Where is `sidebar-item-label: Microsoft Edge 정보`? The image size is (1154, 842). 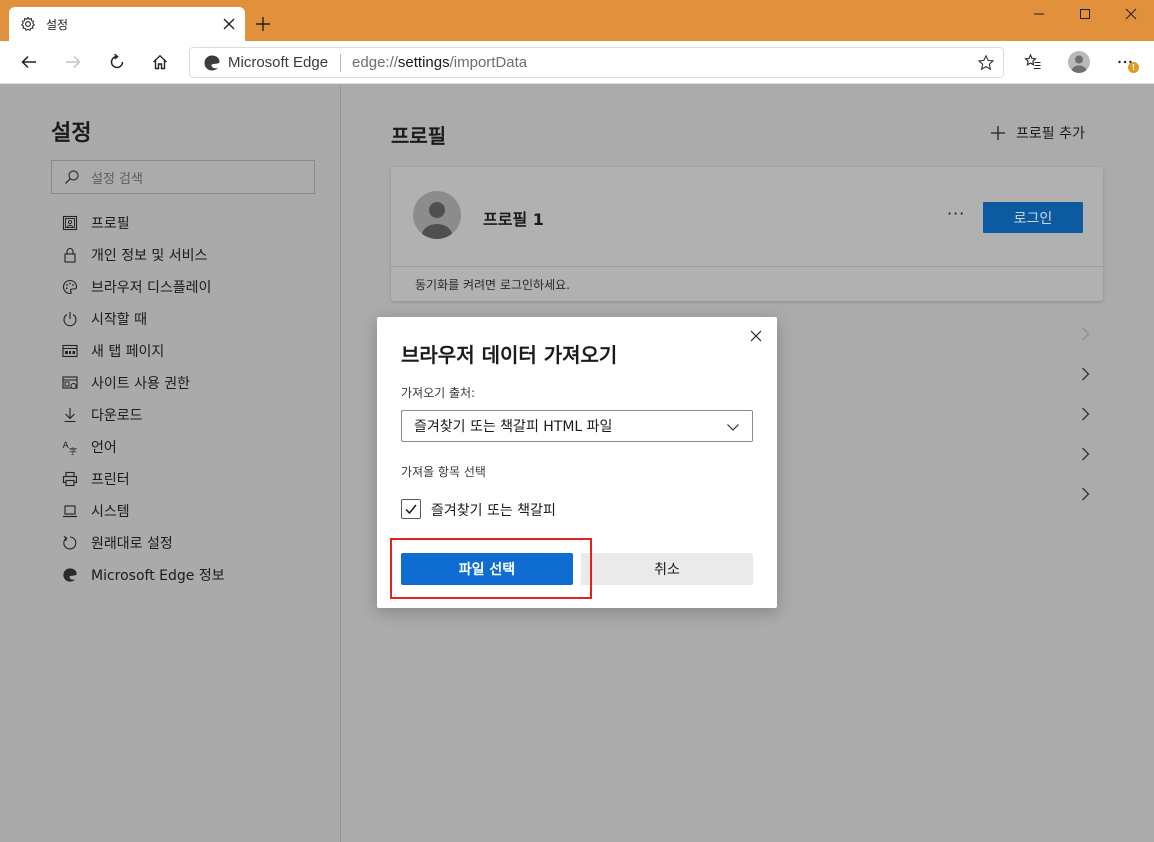 sidebar-item-label: Microsoft Edge 정보 is located at coordinates (158, 576).